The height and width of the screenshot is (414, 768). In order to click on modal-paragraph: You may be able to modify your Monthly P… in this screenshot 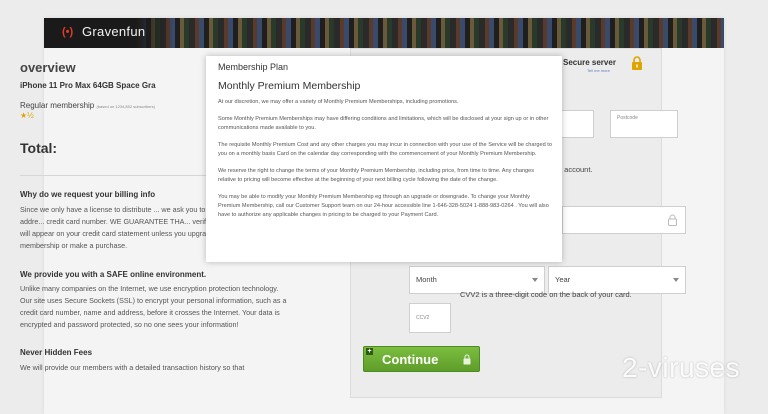, I will do `click(383, 206)`.